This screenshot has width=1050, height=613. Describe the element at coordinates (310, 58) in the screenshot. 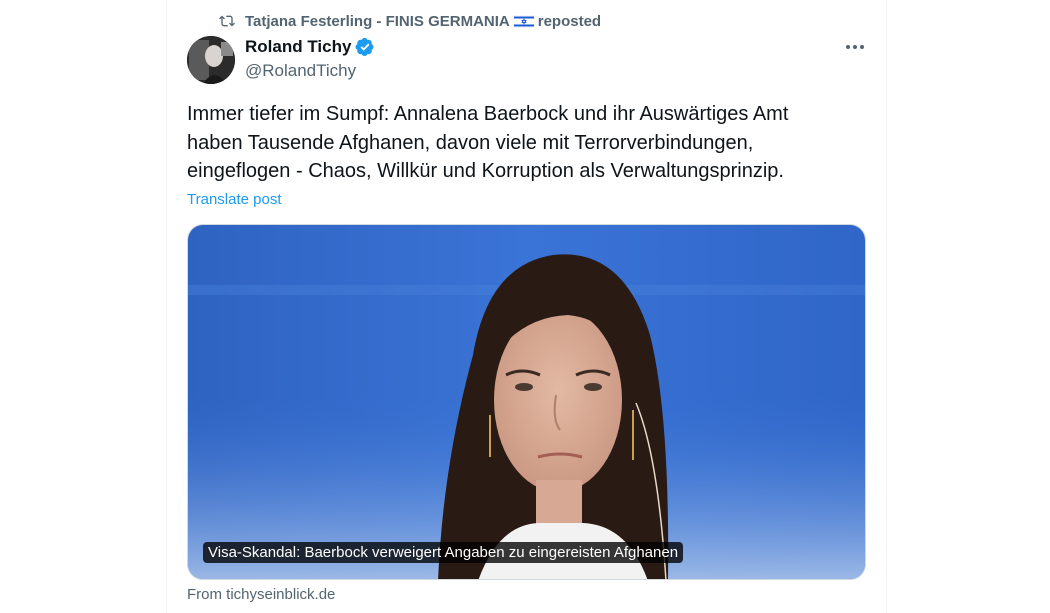

I see `author-block: Roland Tichy @RolandTichy` at that location.